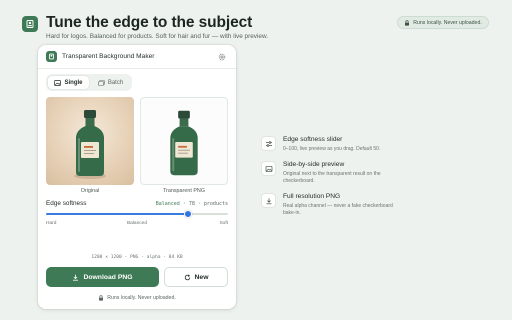 The height and width of the screenshot is (320, 512). What do you see at coordinates (141, 298) in the screenshot?
I see `privacy-note-text: Runs locally. Never uploaded.` at bounding box center [141, 298].